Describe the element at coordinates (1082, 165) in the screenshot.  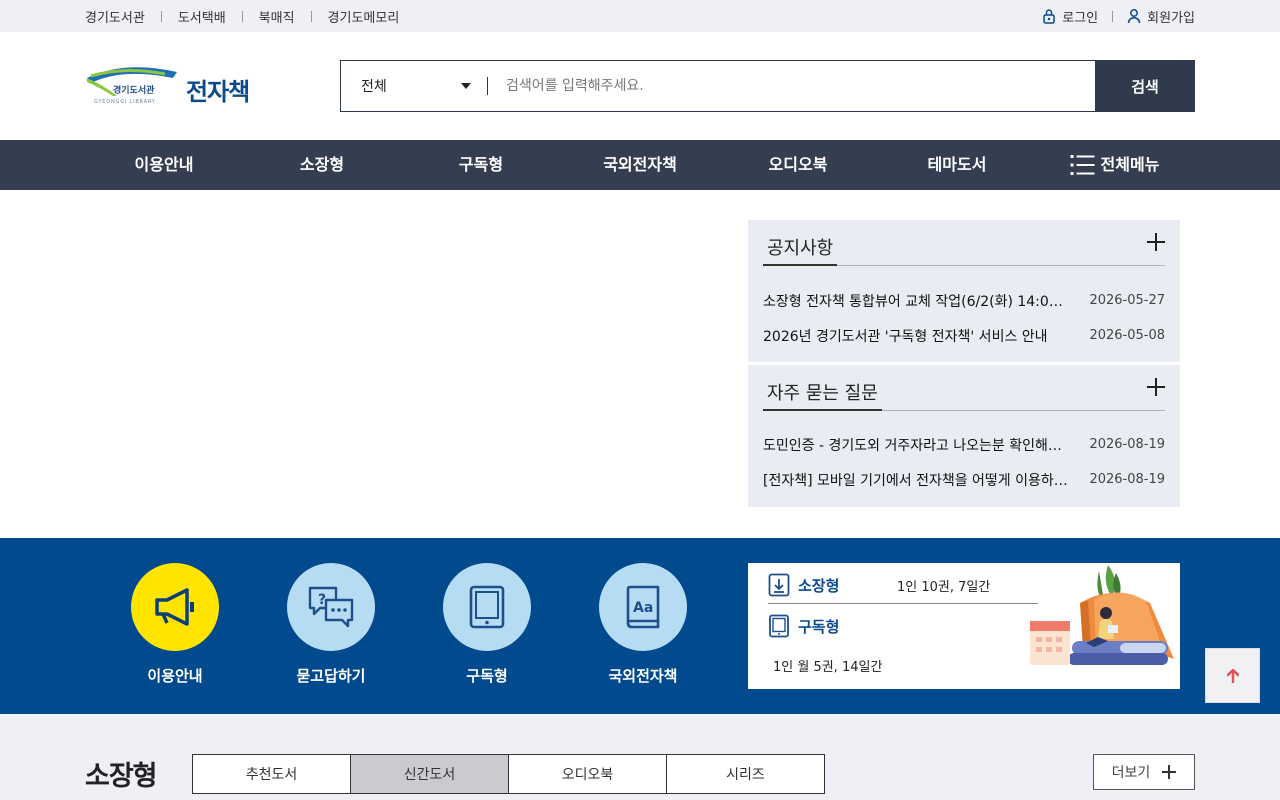
I see `menu-list-icon` at that location.